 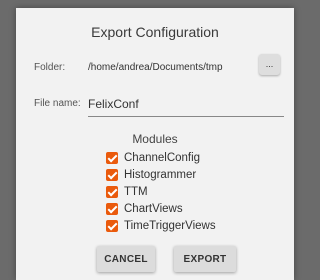 I want to click on module-item-histogrammer: Histogrammer, so click(x=161, y=174).